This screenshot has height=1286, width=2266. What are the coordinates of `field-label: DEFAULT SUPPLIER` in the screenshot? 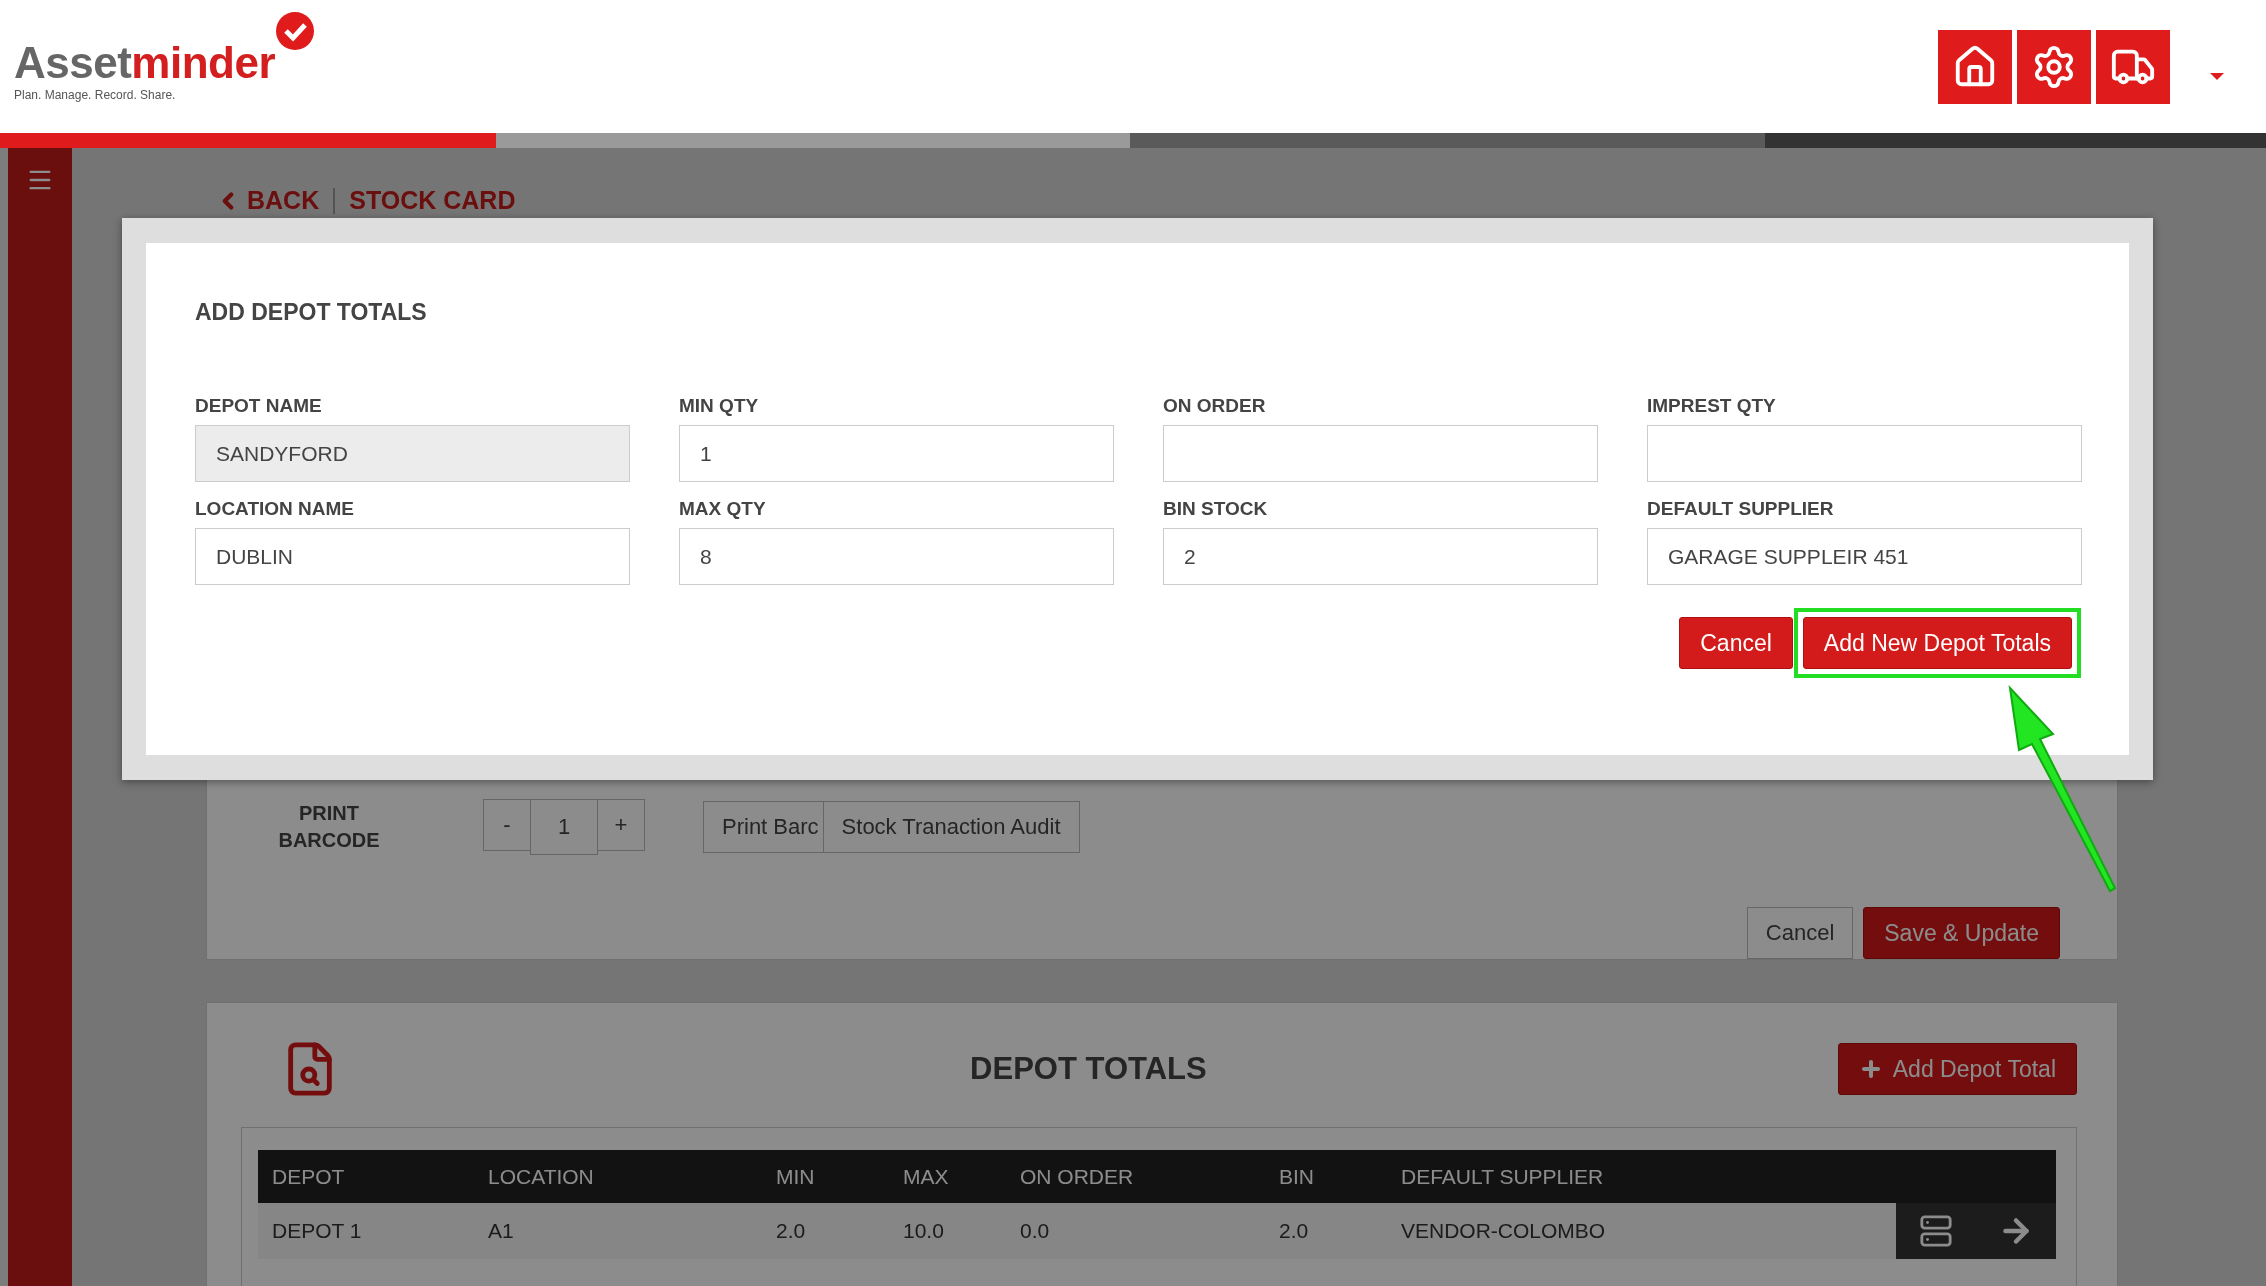 It's located at (1741, 509).